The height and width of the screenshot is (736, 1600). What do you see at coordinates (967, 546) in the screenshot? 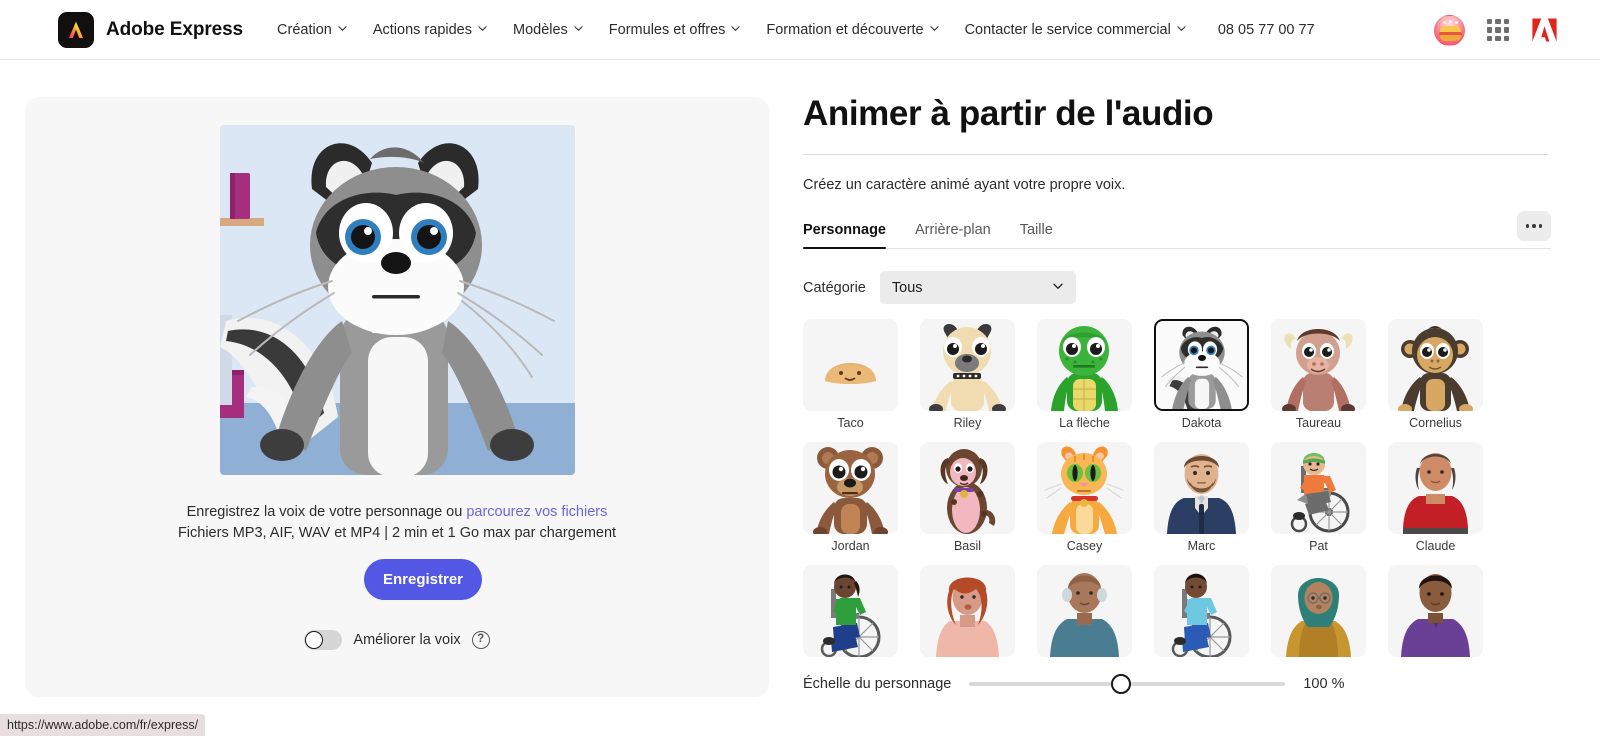
I see `character-name: Basil` at bounding box center [967, 546].